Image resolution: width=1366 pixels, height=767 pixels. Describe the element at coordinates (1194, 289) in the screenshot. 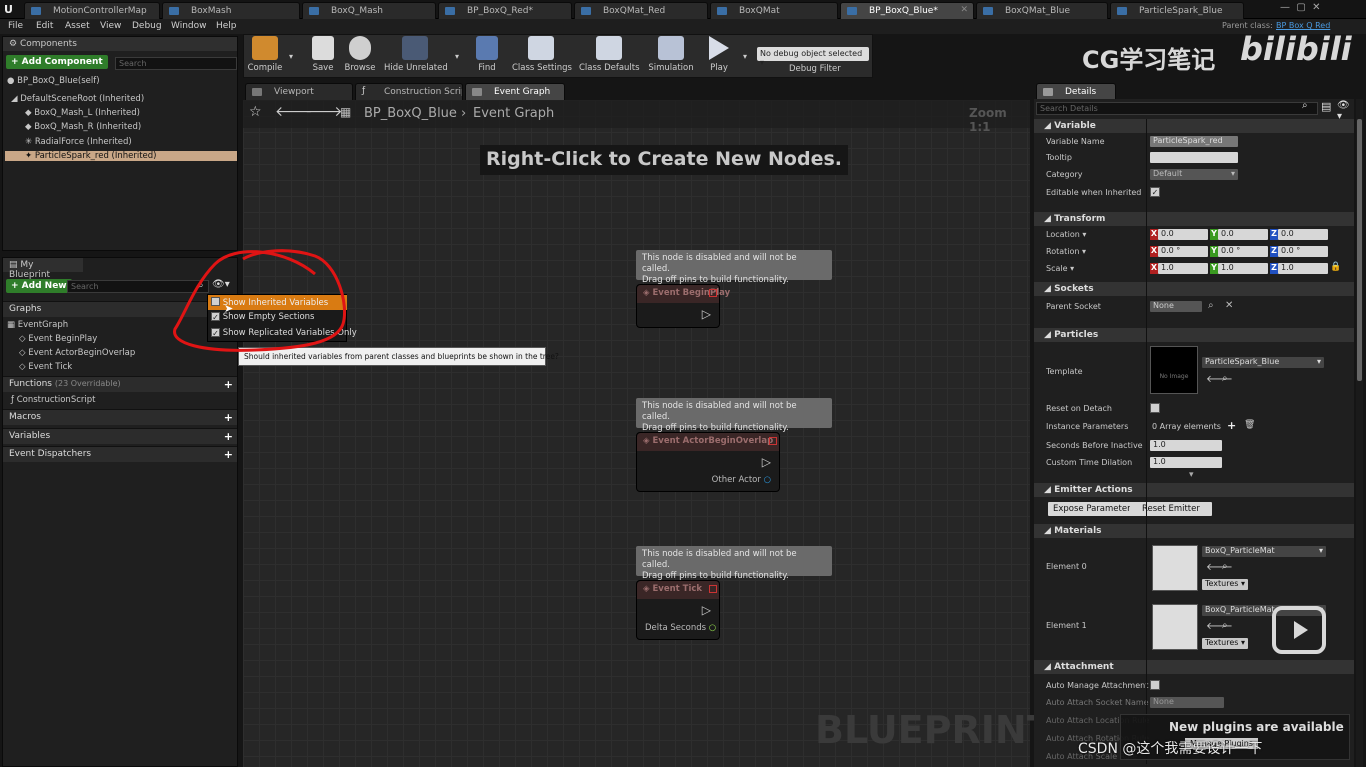

I see `section-sockets: ◢ Sockets` at that location.